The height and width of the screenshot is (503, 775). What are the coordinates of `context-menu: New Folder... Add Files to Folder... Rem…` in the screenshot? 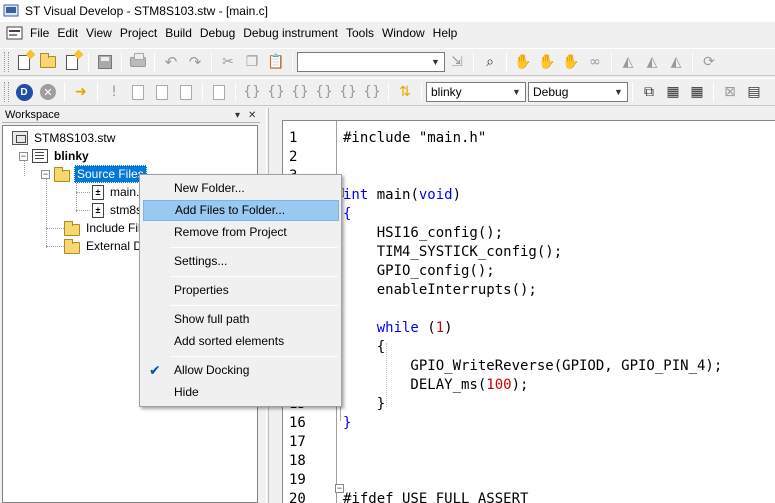 It's located at (240, 290).